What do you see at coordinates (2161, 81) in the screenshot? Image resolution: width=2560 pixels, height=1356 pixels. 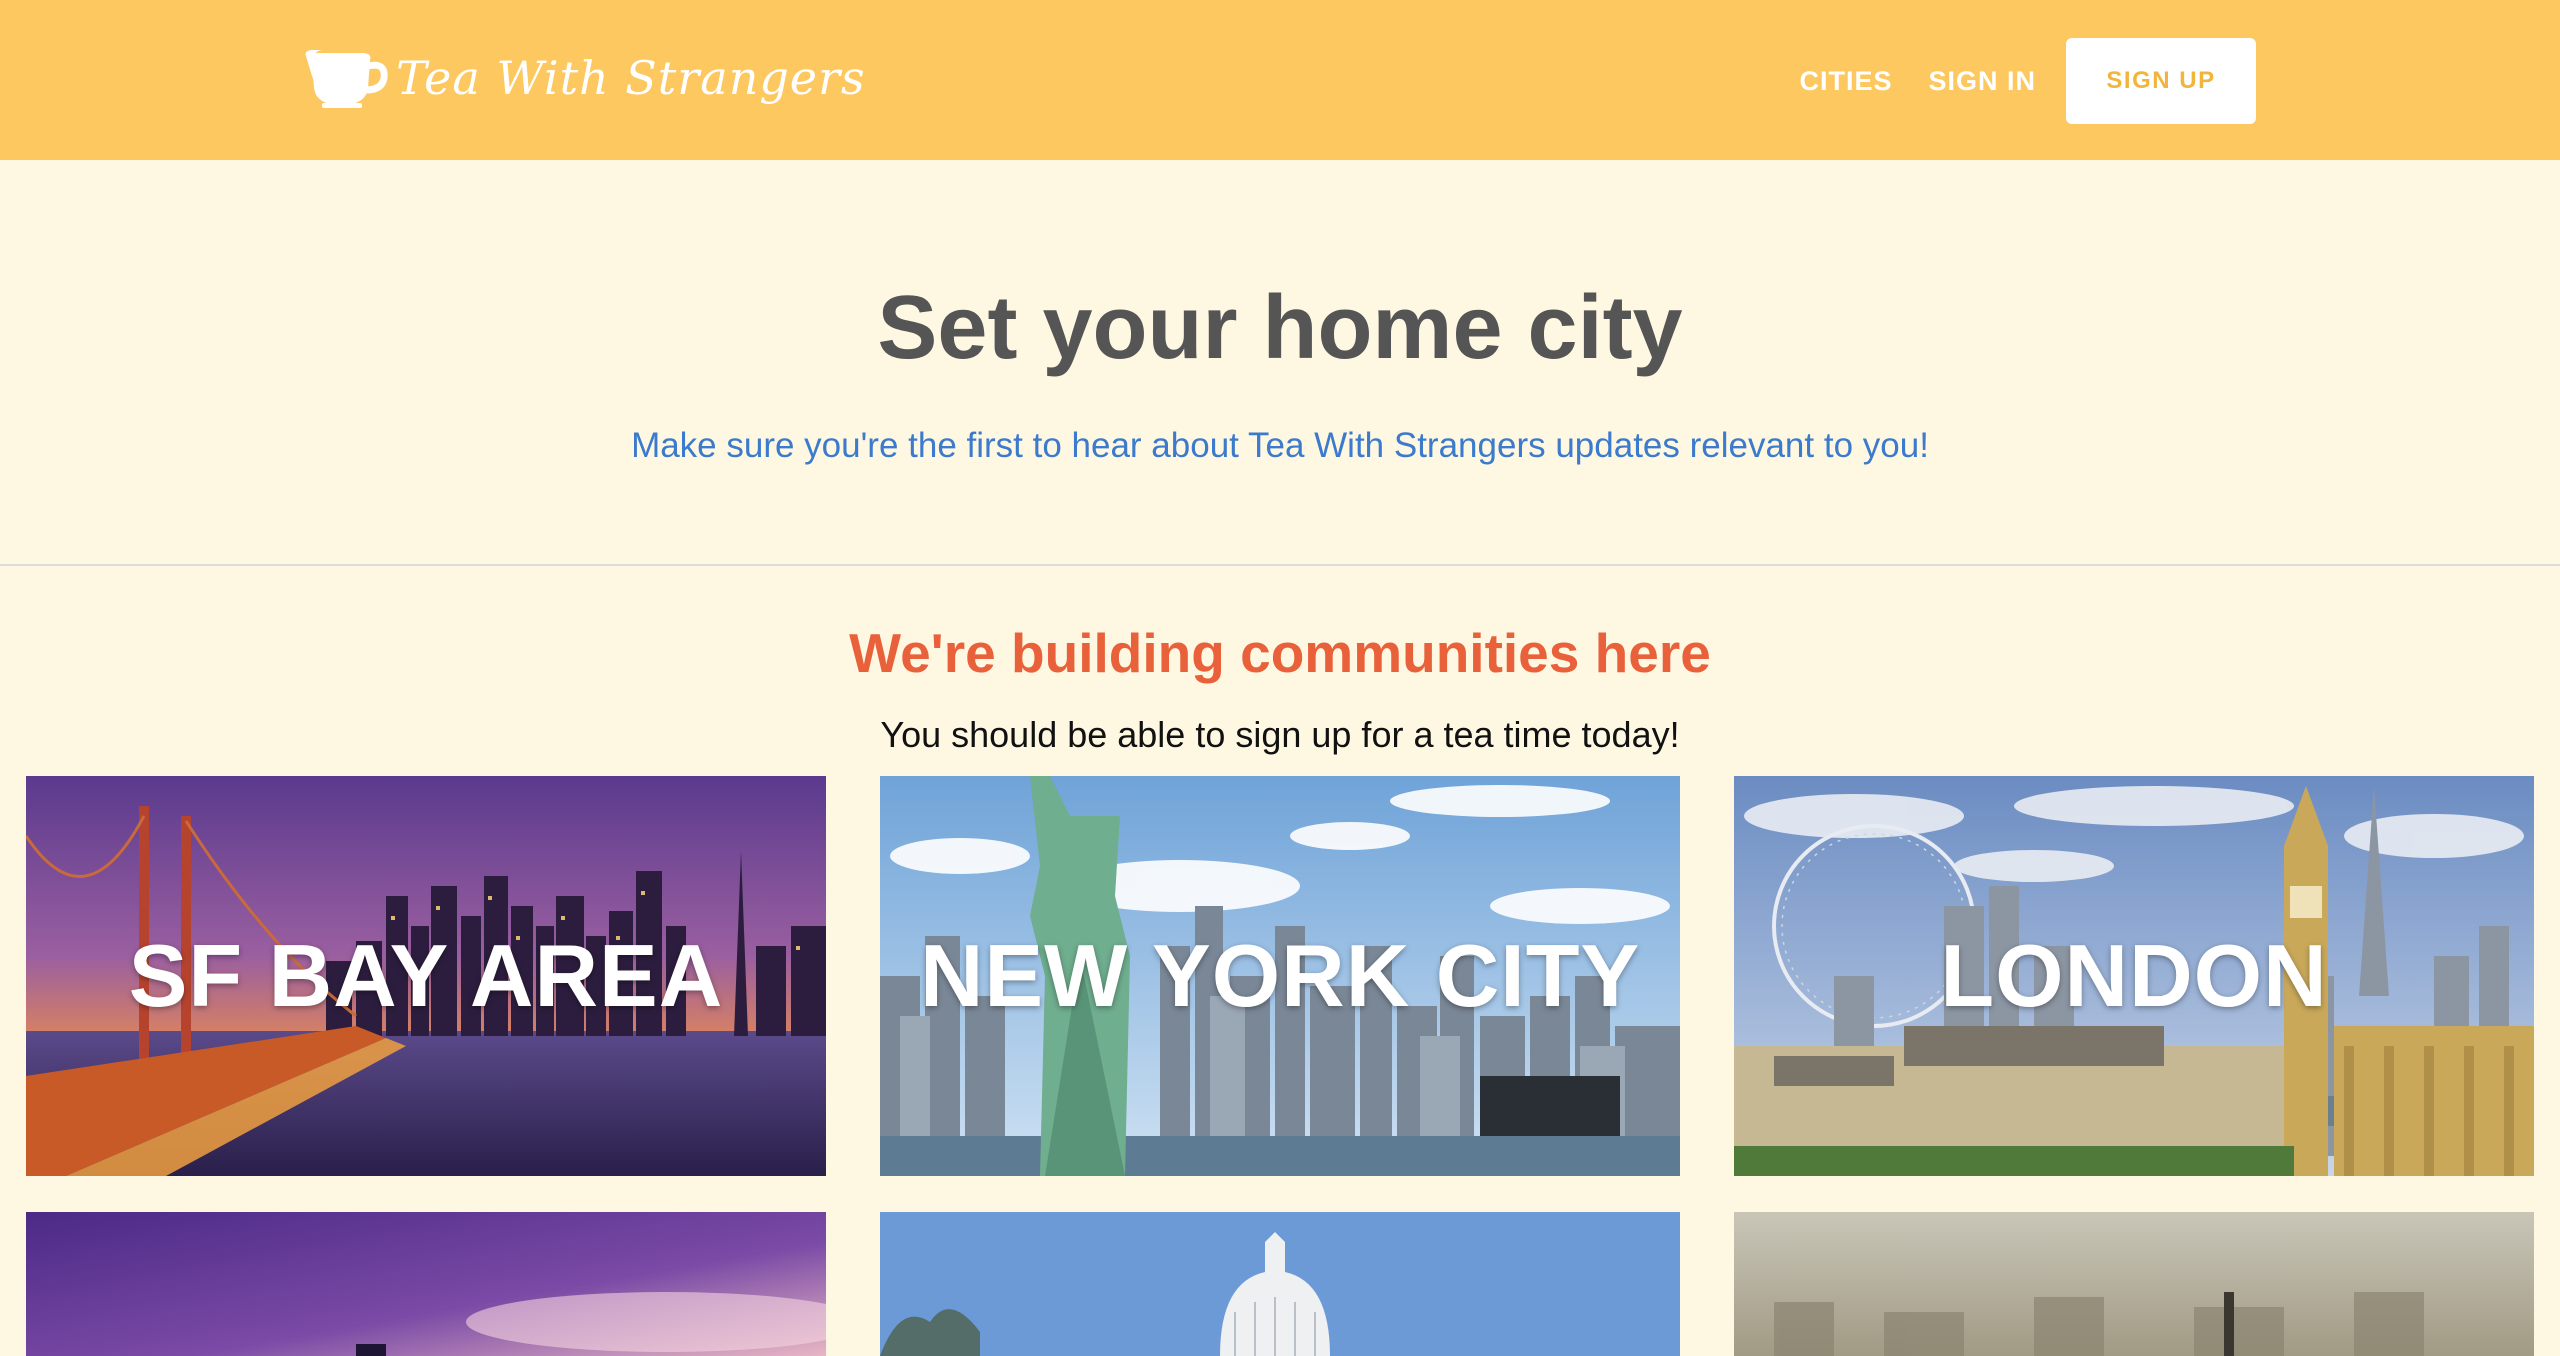 I see `sign-up-button: SIGN UP` at bounding box center [2161, 81].